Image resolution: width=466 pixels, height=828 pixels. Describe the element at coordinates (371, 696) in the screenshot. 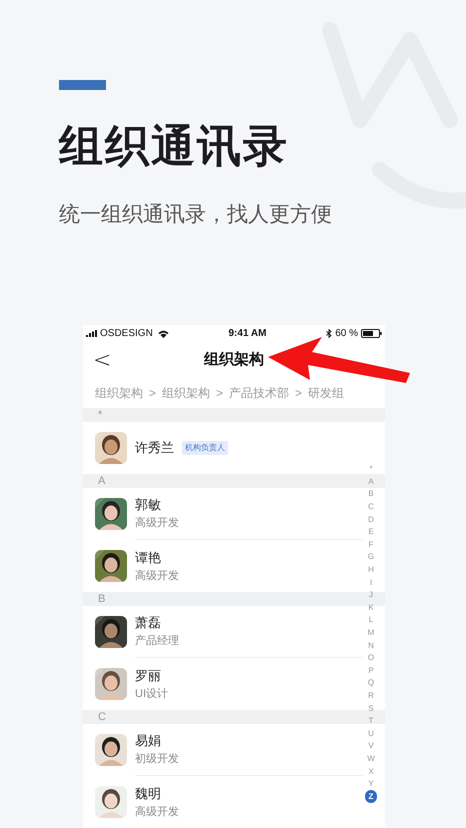

I see `index-letter: R` at that location.